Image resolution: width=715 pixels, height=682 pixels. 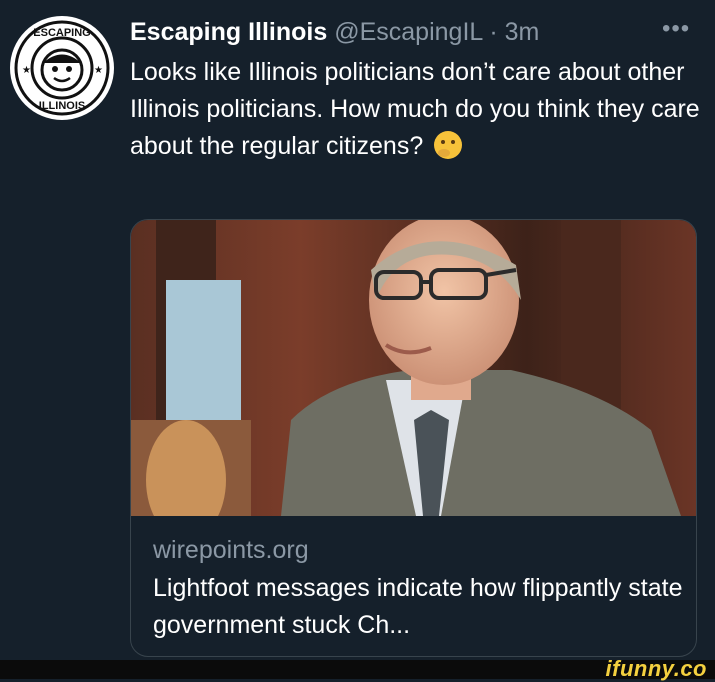 What do you see at coordinates (357, 668) in the screenshot?
I see `watermark-bar: ifunny.co` at bounding box center [357, 668].